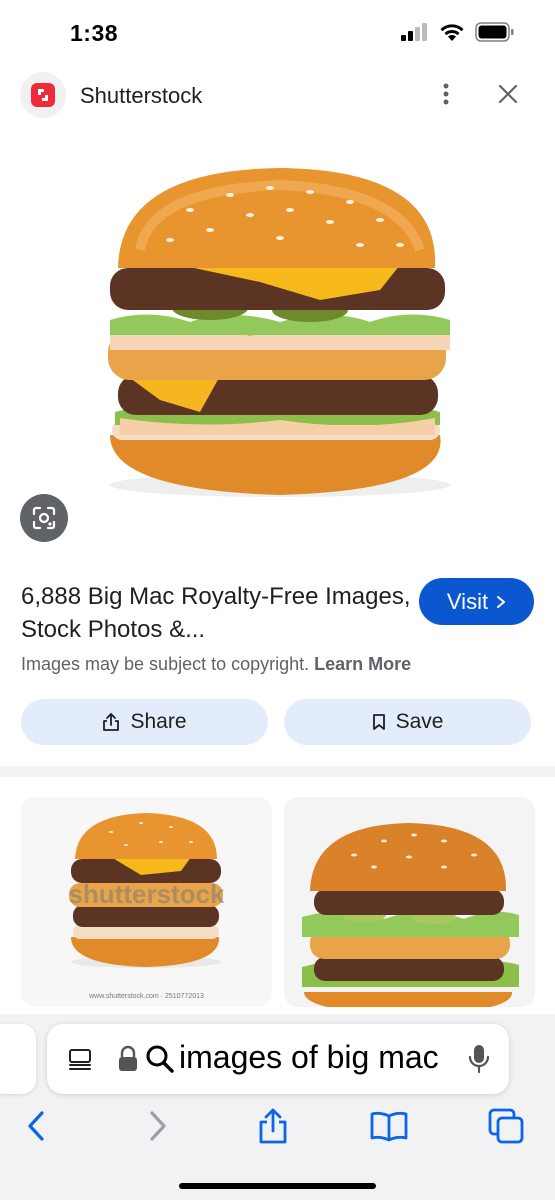 This screenshot has height=1200, width=555. I want to click on address-text: images of big mac, so click(320, 1057).